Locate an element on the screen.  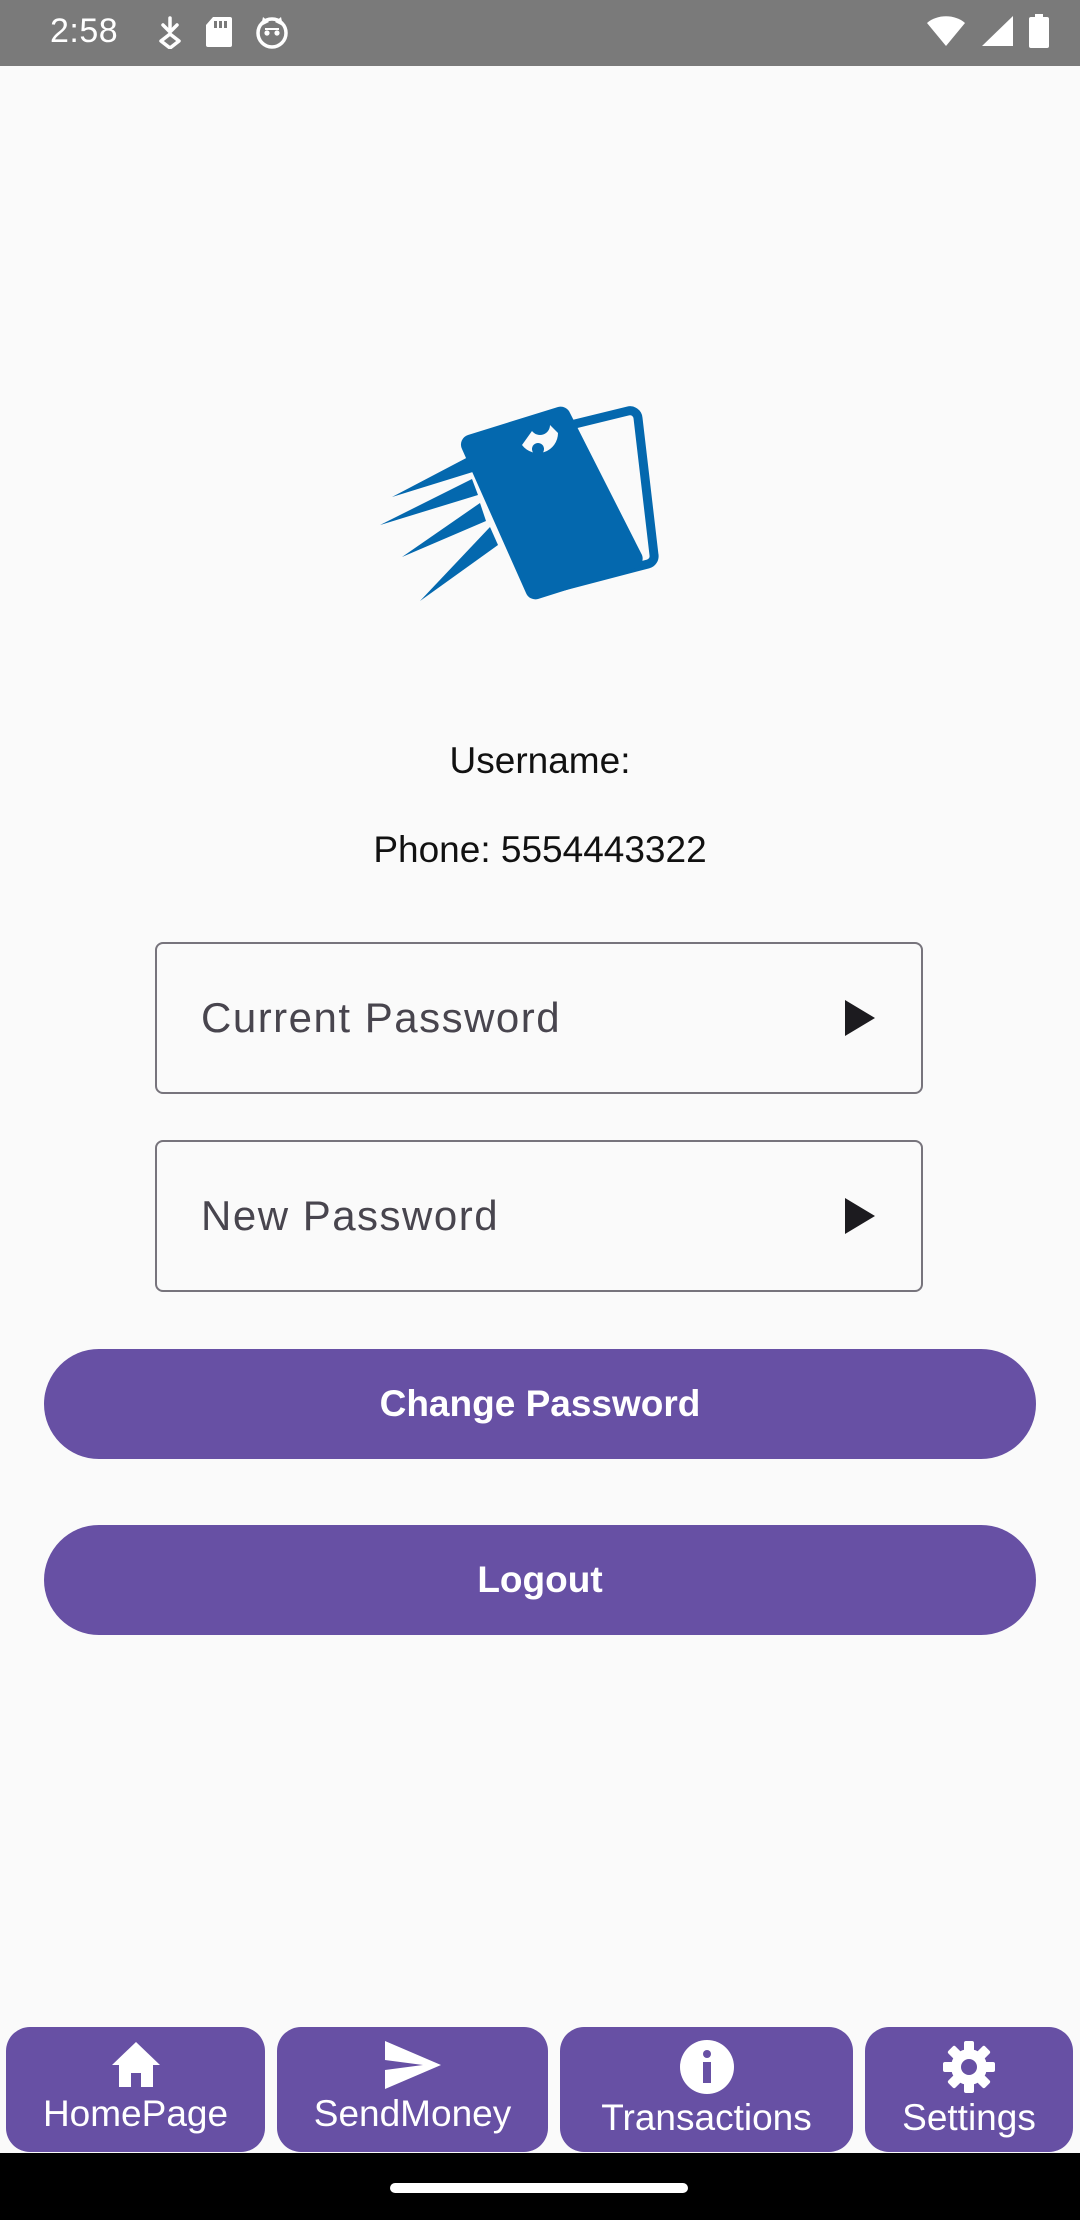
home-icon is located at coordinates (136, 2065).